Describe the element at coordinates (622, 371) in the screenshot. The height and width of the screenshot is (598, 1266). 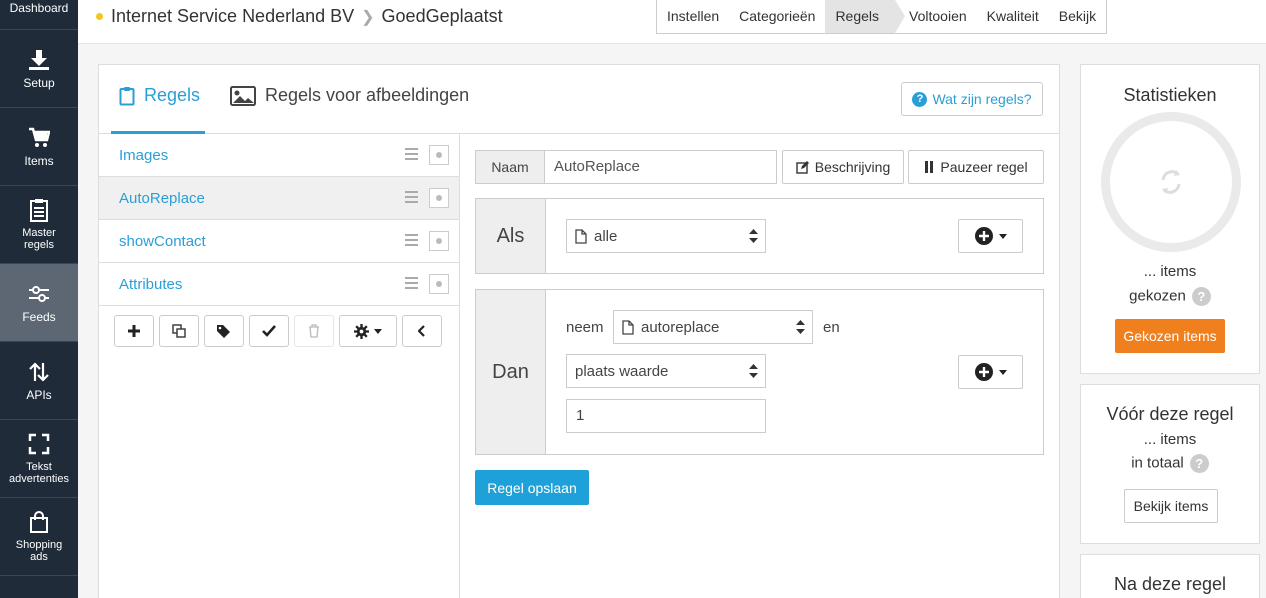
I see `action-select-value: plaats waarde` at that location.